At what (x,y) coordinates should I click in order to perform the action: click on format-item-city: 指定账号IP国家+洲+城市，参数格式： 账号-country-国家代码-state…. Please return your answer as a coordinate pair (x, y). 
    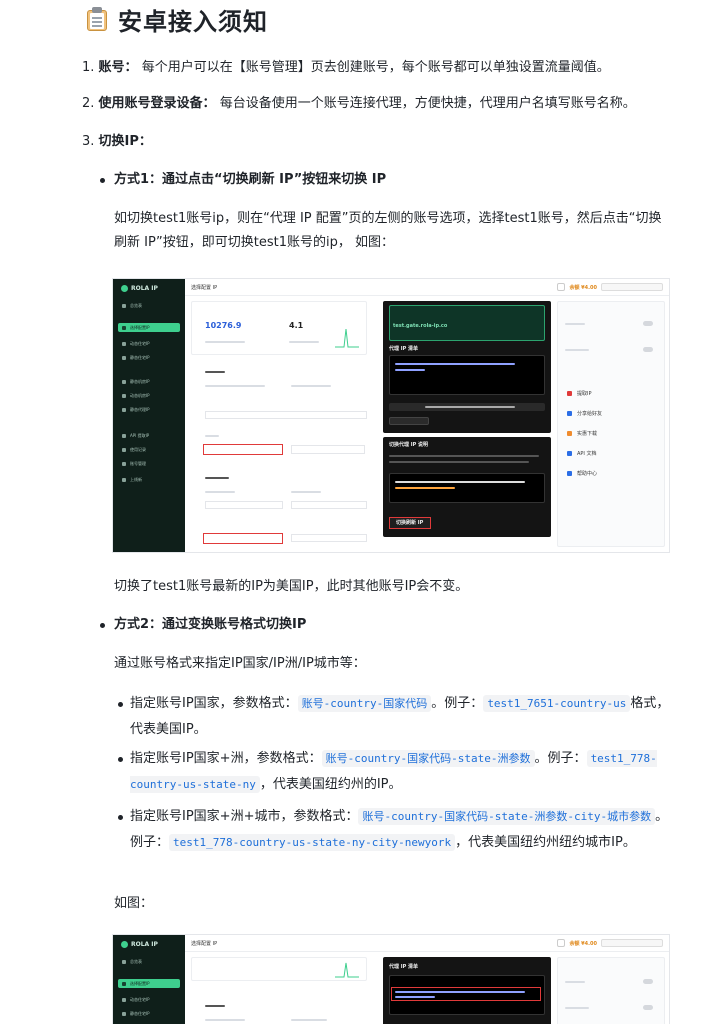
    Looking at the image, I should click on (396, 830).